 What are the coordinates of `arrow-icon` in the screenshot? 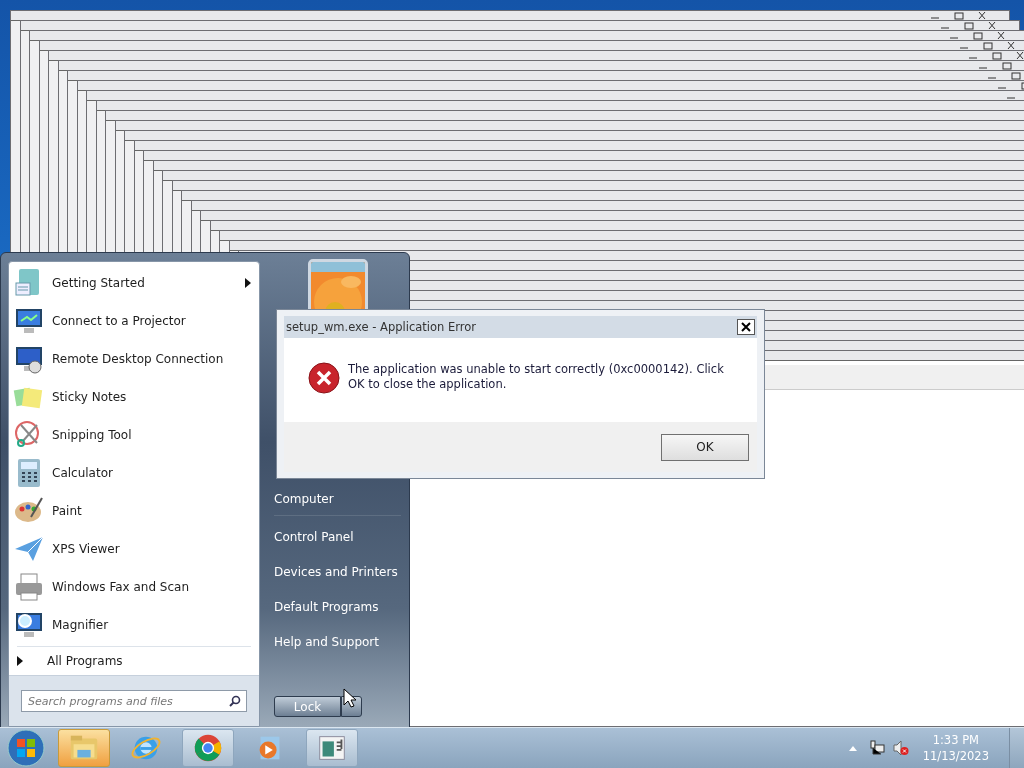 It's located at (20, 661).